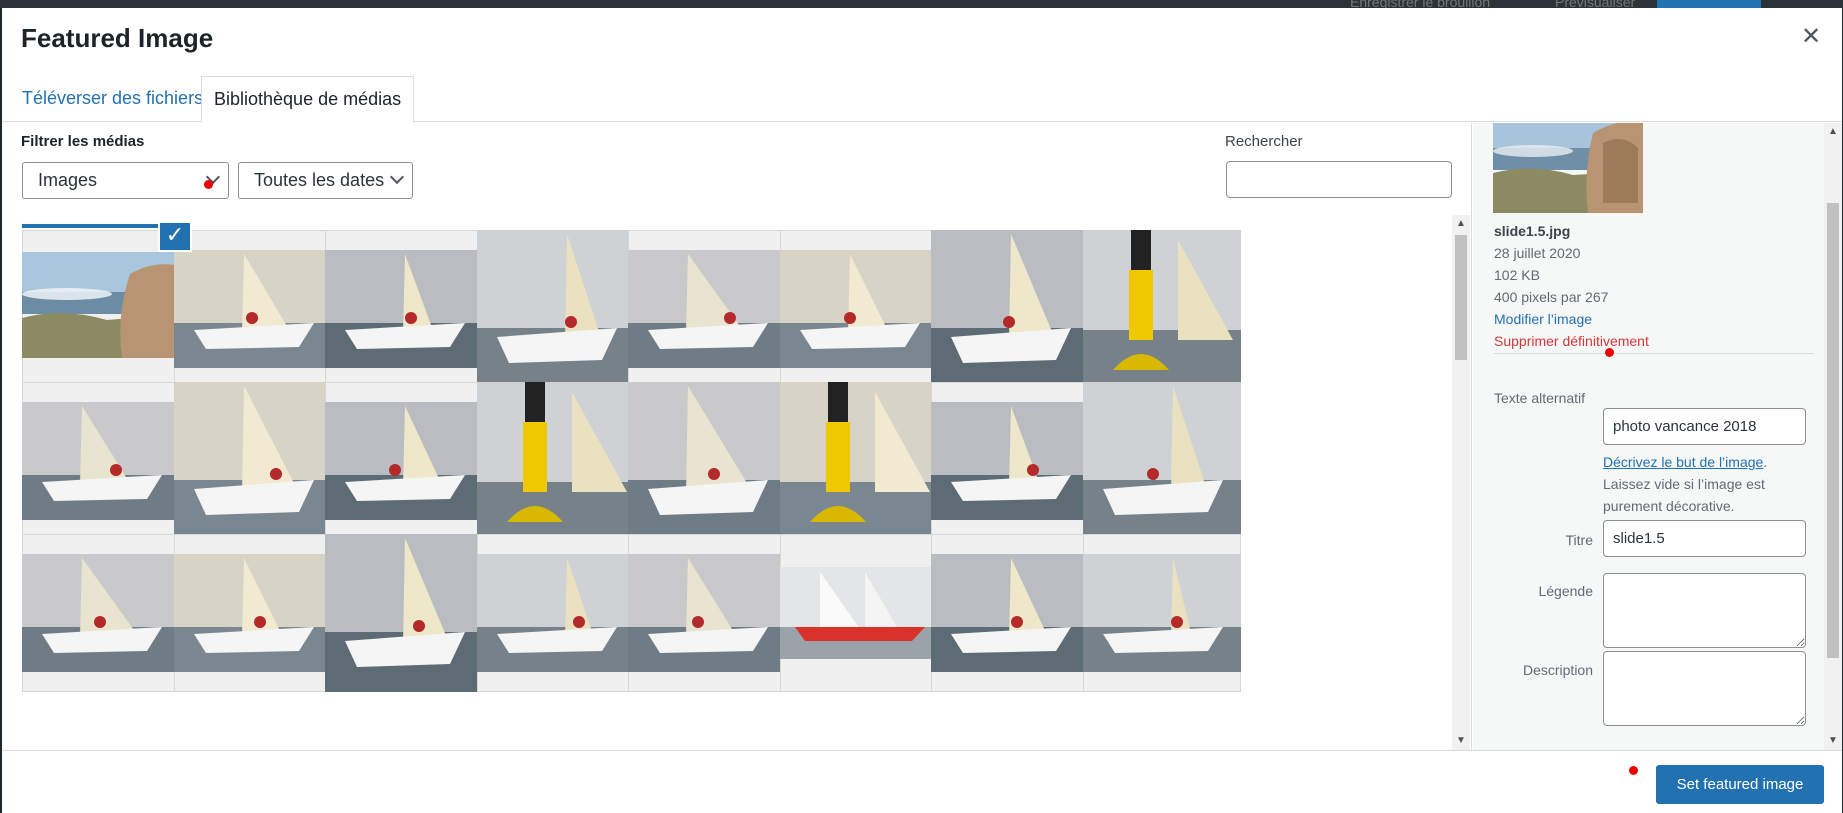 This screenshot has height=813, width=1843. I want to click on description-label: Description, so click(1557, 670).